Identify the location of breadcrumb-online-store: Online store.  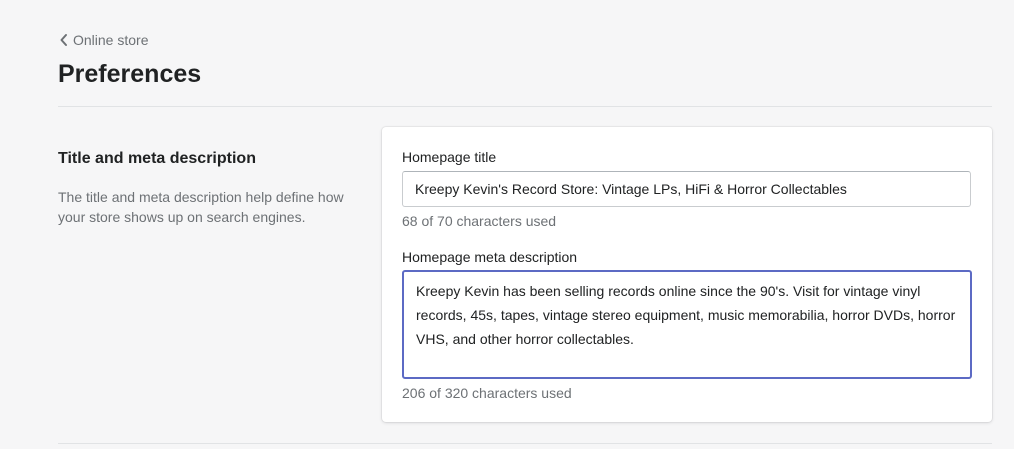
(103, 40).